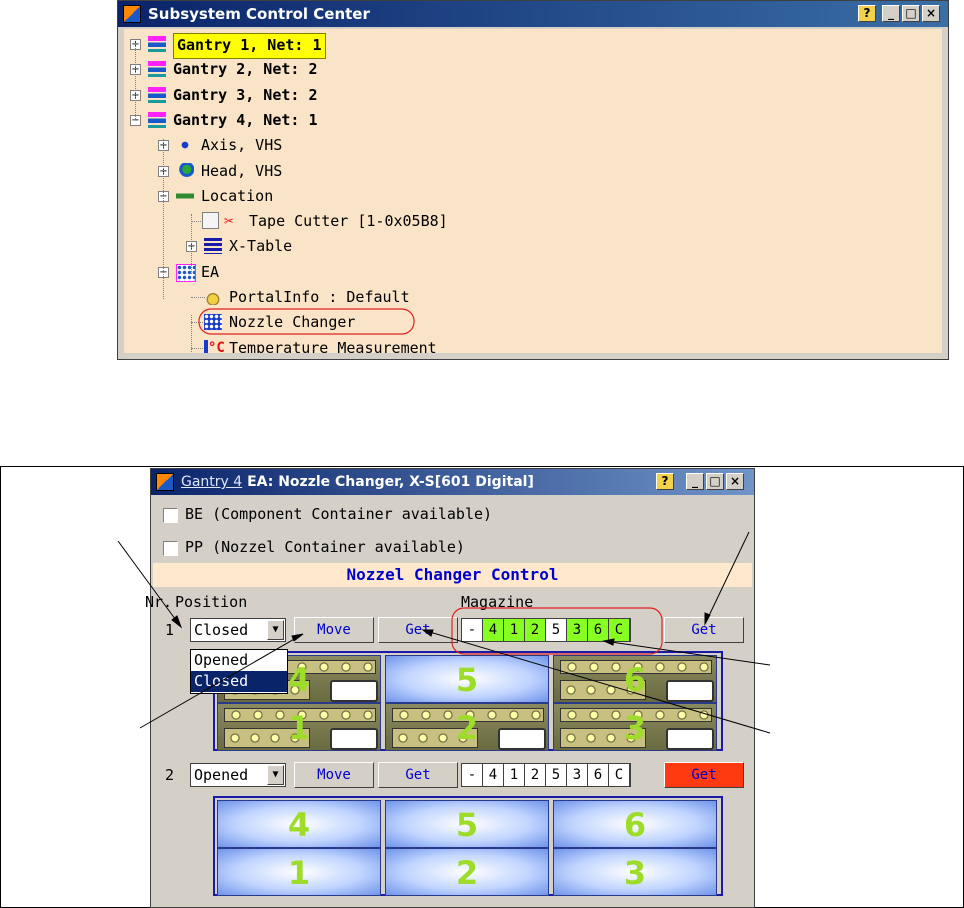 Image resolution: width=964 pixels, height=908 pixels. Describe the element at coordinates (292, 322) in the screenshot. I see `tree-node-label: Nozzle Changer` at that location.